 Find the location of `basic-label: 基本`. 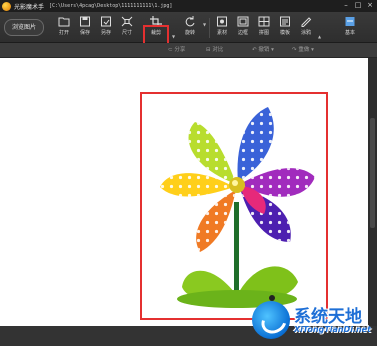

basic-label: 基本 is located at coordinates (349, 33).